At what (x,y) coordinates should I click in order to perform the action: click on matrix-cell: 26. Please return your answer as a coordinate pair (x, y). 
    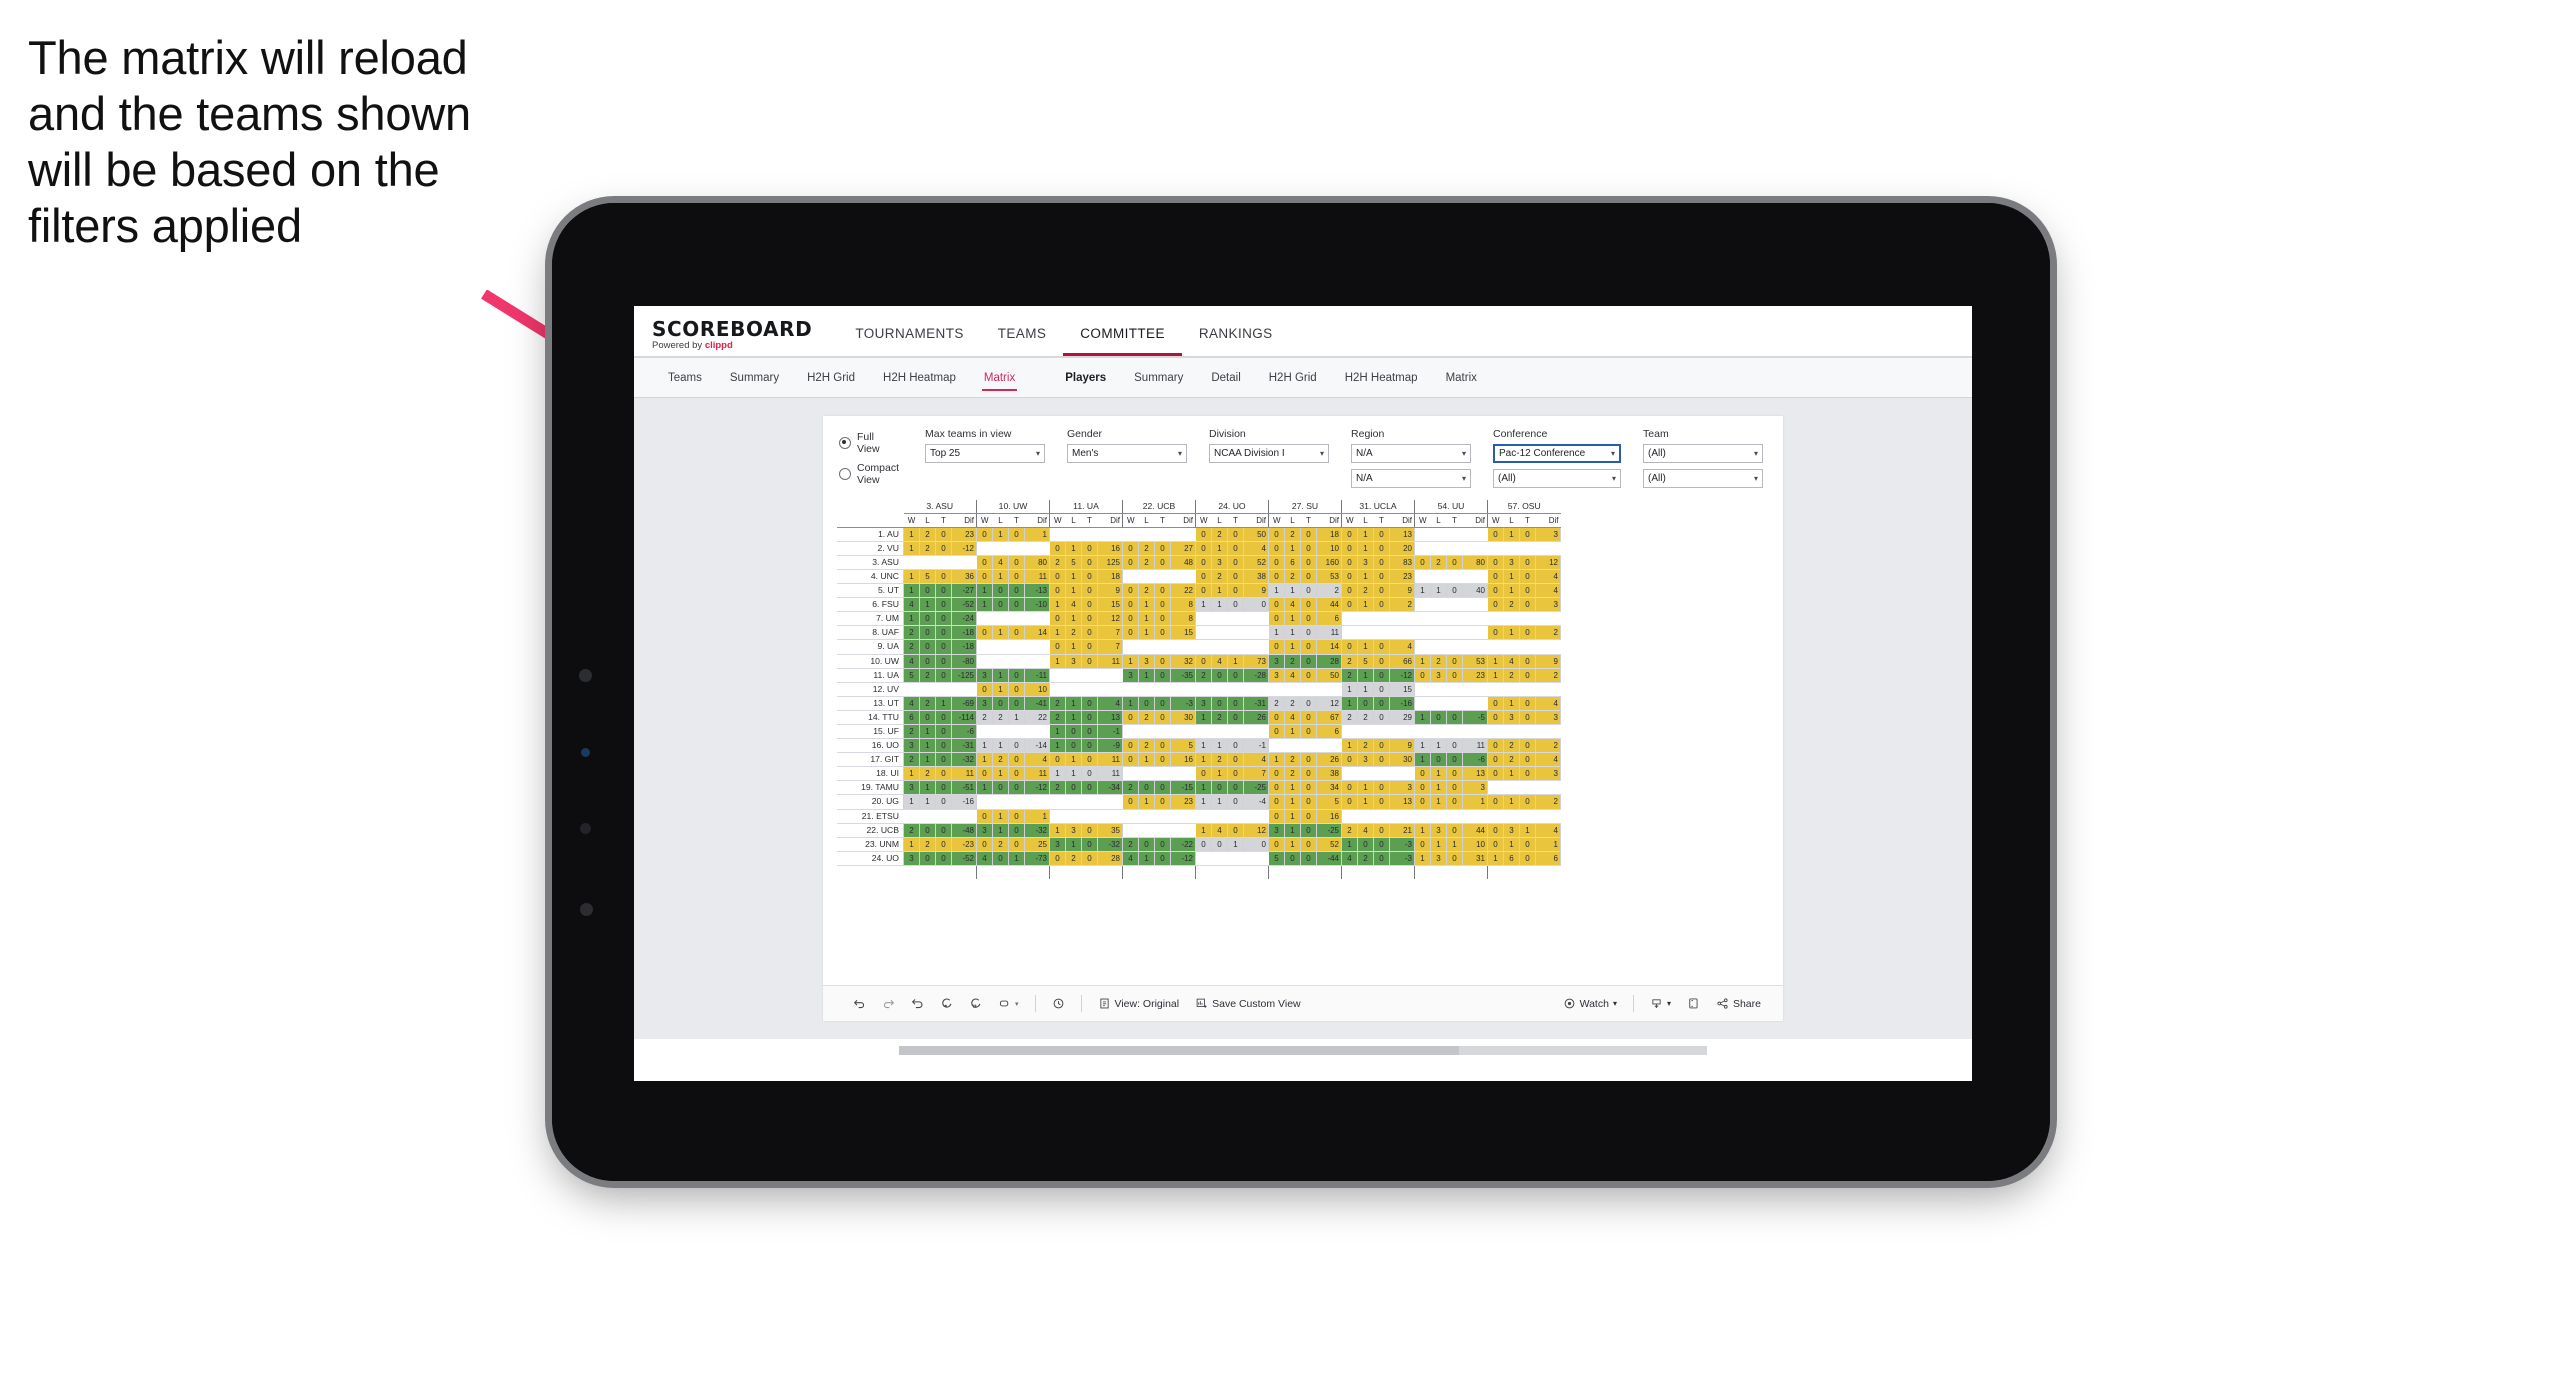
    Looking at the image, I should click on (1256, 717).